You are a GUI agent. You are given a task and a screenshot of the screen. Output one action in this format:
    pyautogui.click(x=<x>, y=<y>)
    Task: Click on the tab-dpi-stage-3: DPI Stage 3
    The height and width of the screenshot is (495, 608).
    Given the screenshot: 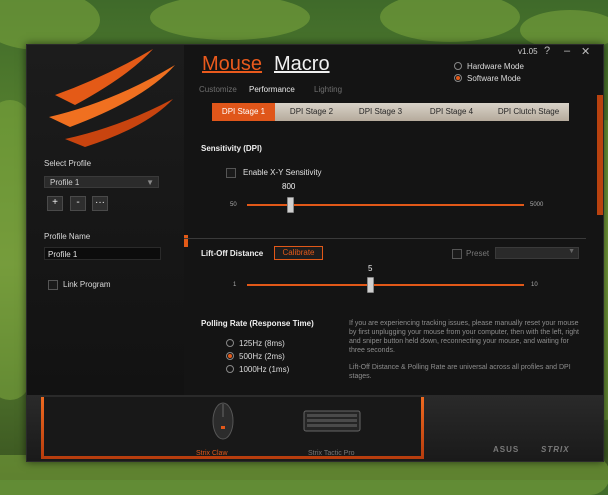 What is the action you would take?
    pyautogui.click(x=380, y=112)
    